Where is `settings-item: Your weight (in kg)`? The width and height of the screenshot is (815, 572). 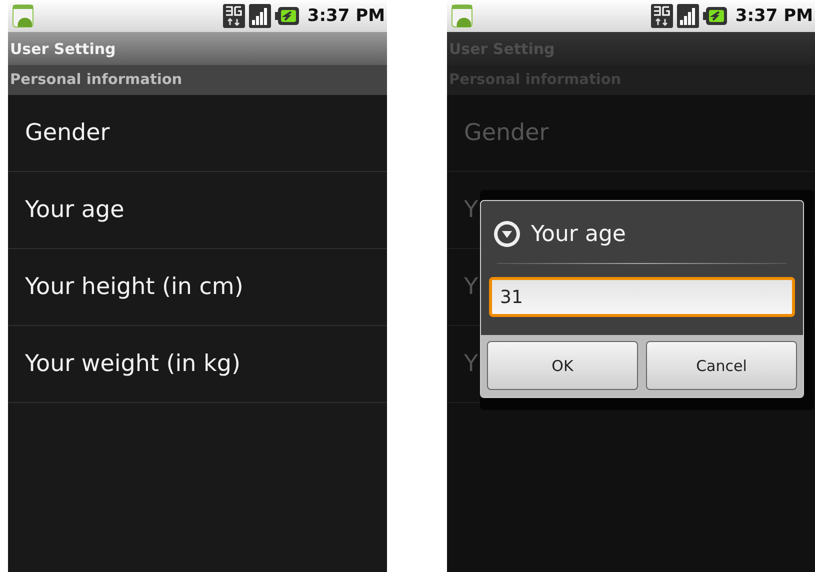
settings-item: Your weight (in kg) is located at coordinates (197, 364).